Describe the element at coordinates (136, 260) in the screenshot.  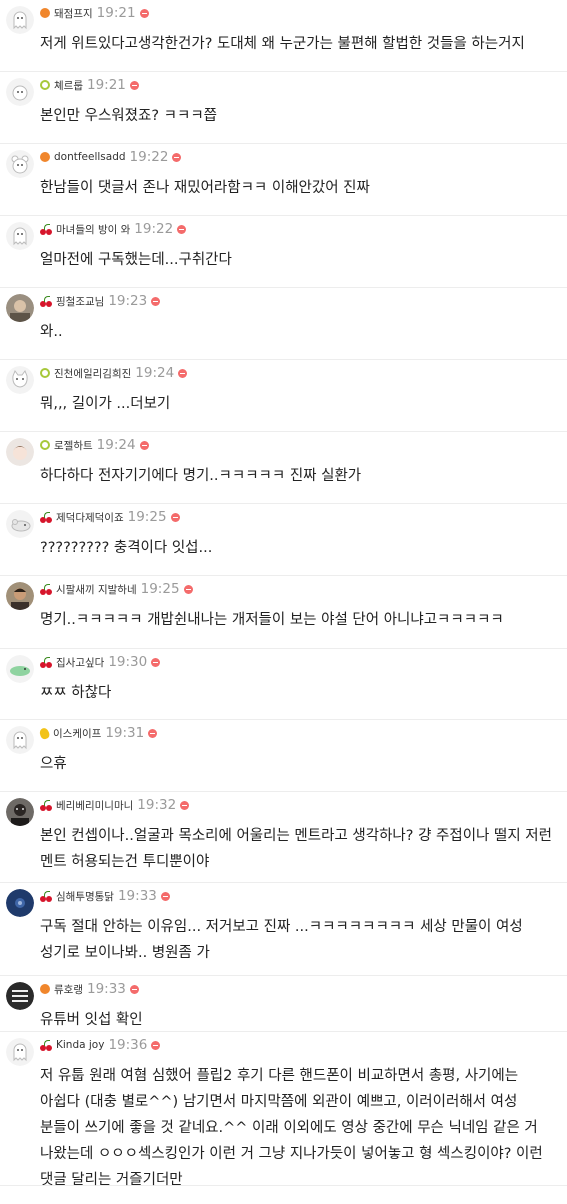
I see `comment-text: 얼마전에 구독했는데...구취간다` at that location.